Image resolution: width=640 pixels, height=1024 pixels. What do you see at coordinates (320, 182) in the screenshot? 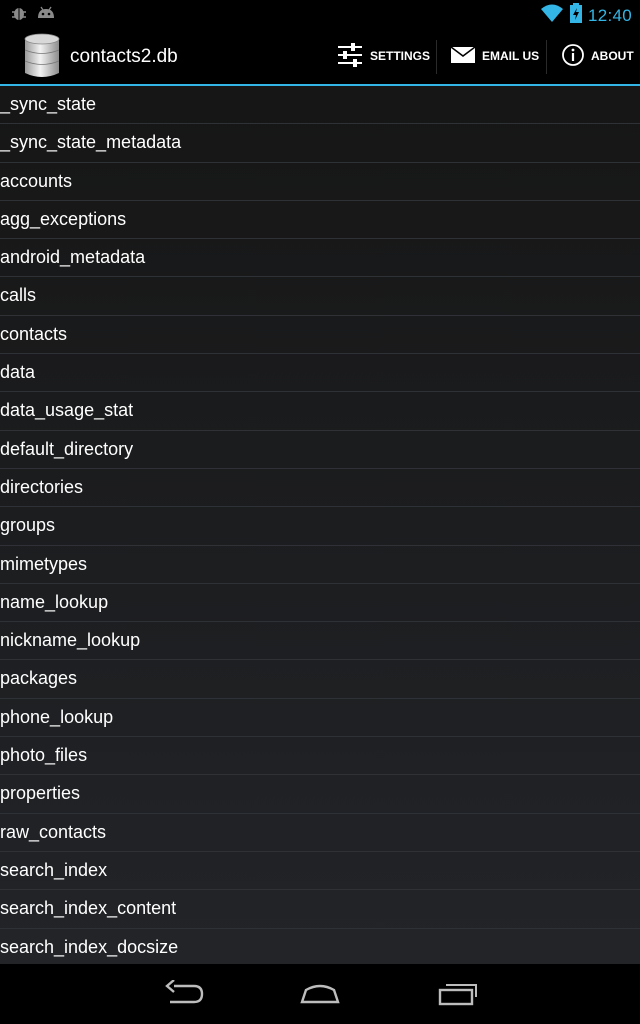
I see `list-item: accounts` at bounding box center [320, 182].